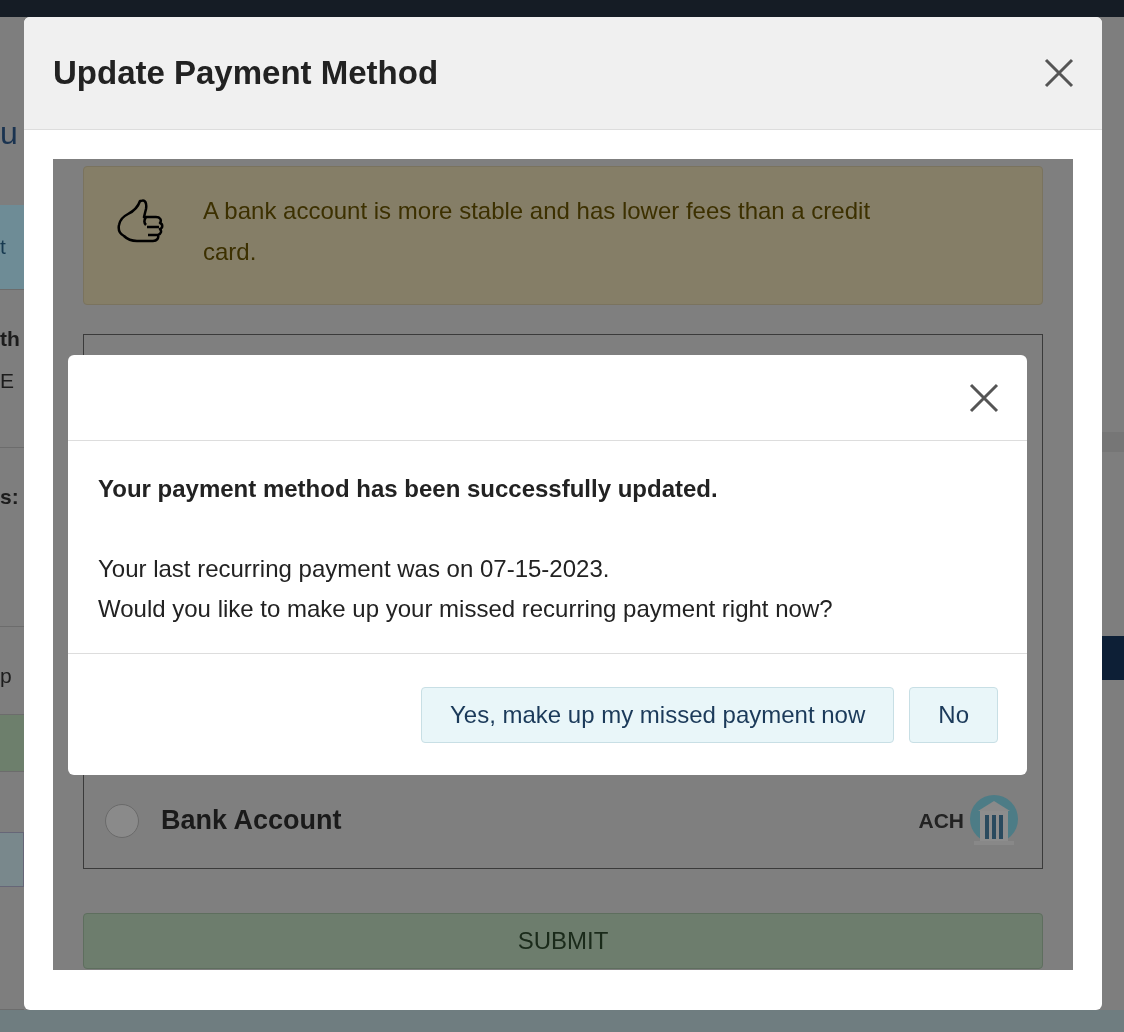  What do you see at coordinates (122, 820) in the screenshot?
I see `radio-button` at bounding box center [122, 820].